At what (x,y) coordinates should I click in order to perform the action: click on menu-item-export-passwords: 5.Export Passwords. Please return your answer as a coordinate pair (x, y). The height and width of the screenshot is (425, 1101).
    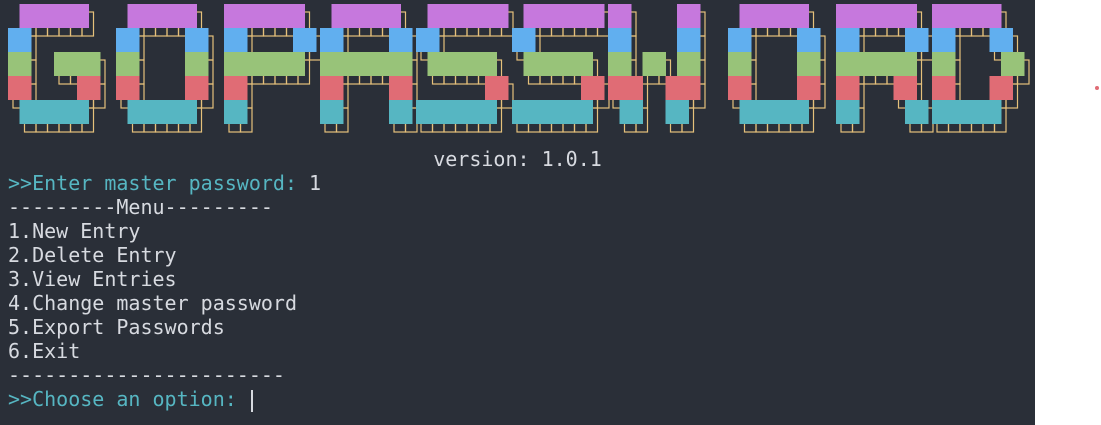
    Looking at the image, I should click on (116, 327).